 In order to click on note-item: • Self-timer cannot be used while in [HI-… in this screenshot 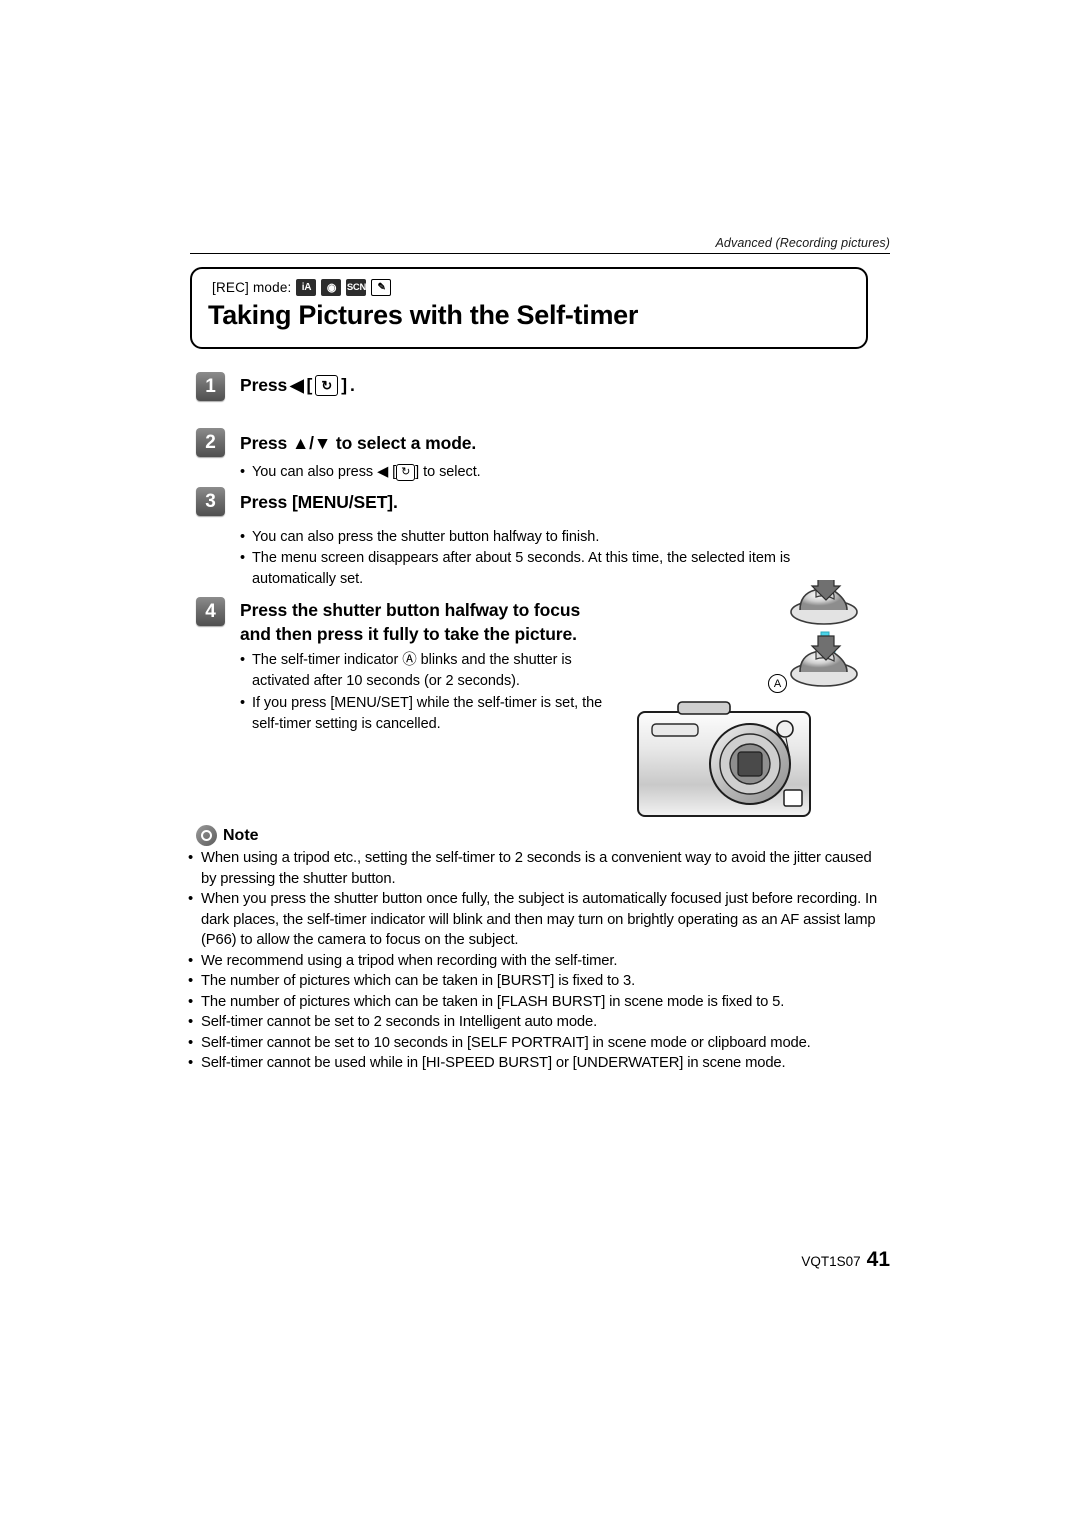, I will do `click(533, 1063)`.